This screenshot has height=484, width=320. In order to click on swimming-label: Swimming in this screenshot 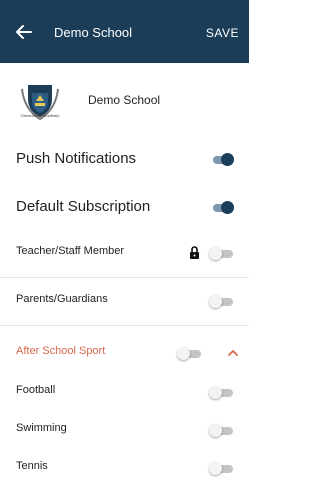, I will do `click(41, 428)`.